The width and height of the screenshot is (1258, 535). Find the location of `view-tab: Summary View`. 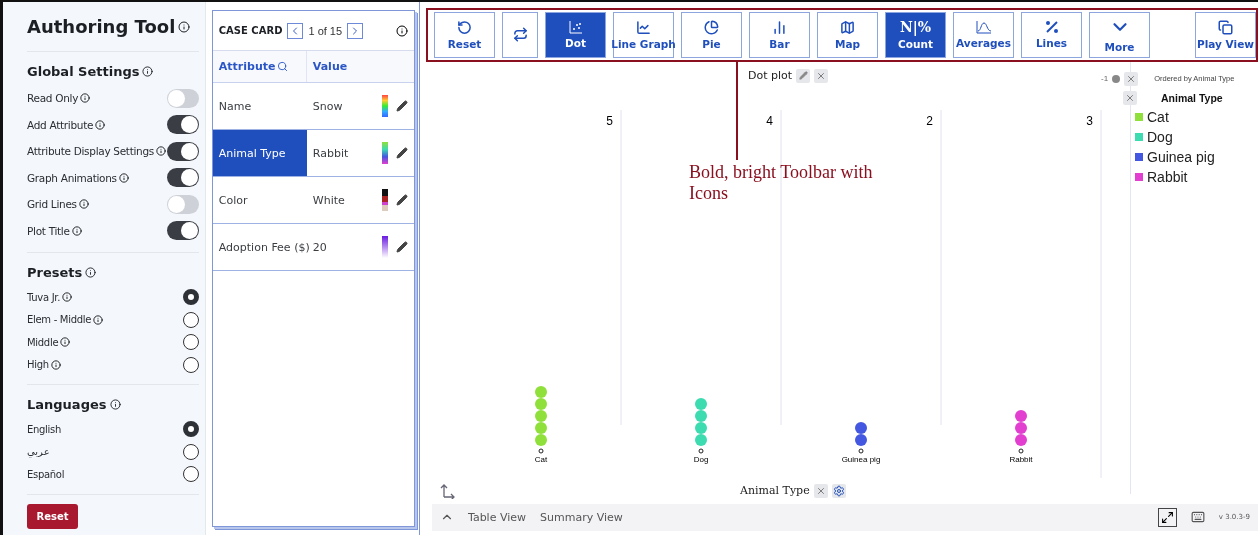

view-tab: Summary View is located at coordinates (581, 517).